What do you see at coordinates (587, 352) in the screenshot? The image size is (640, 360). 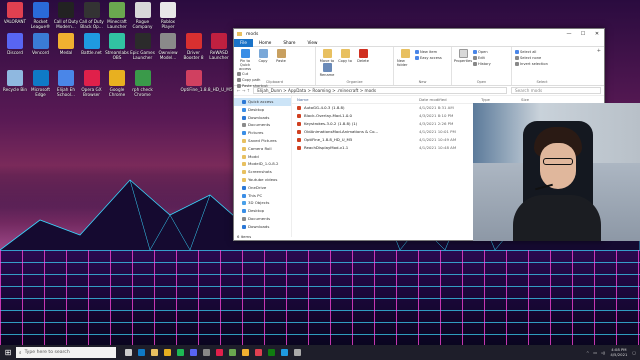 I see `tray-chevron-icon: ^` at bounding box center [587, 352].